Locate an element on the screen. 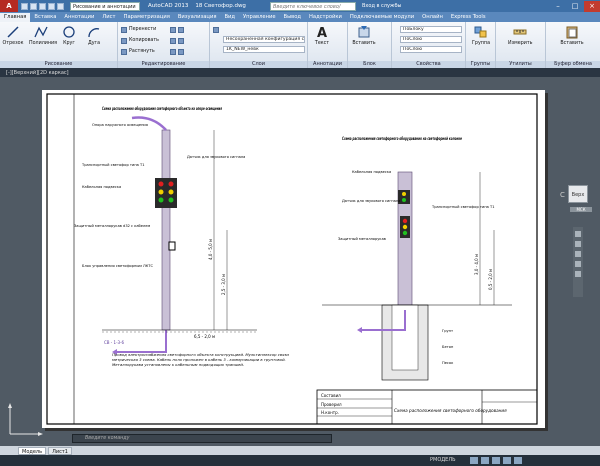 The height and width of the screenshot is (466, 600). dim-right-2: 0,5 - 2,0 м is located at coordinates (490, 279).